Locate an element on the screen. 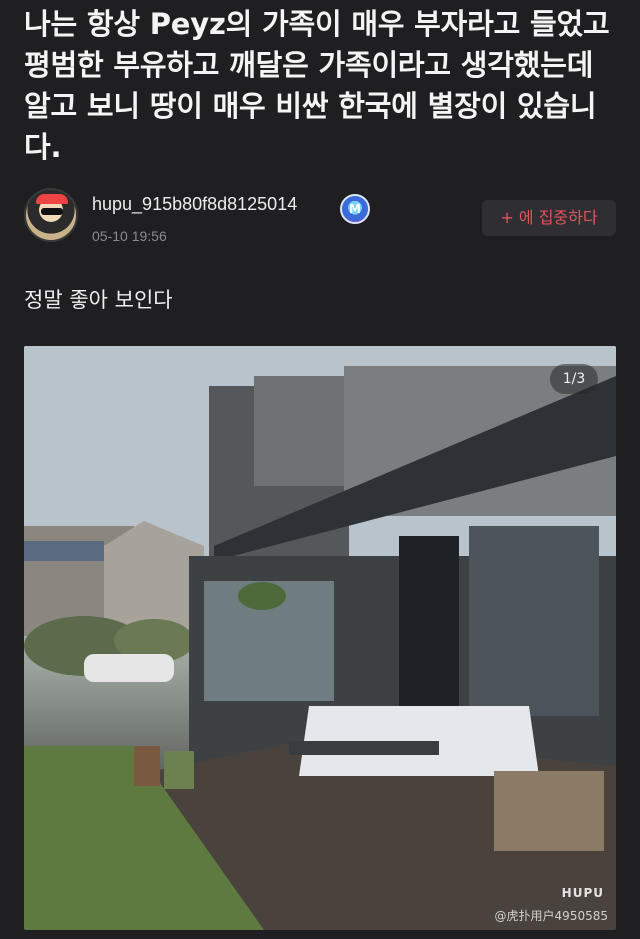  avatar is located at coordinates (51, 215).